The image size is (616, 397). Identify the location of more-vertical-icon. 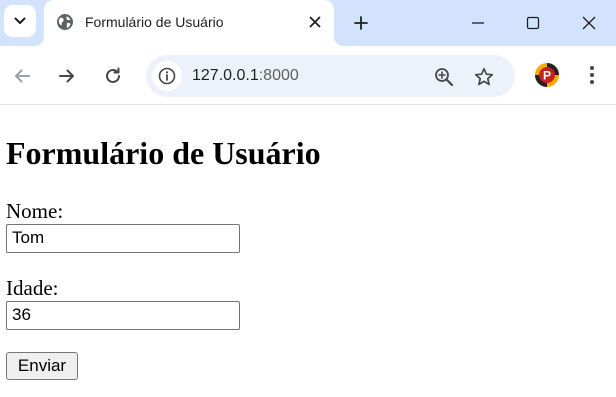
(592, 75).